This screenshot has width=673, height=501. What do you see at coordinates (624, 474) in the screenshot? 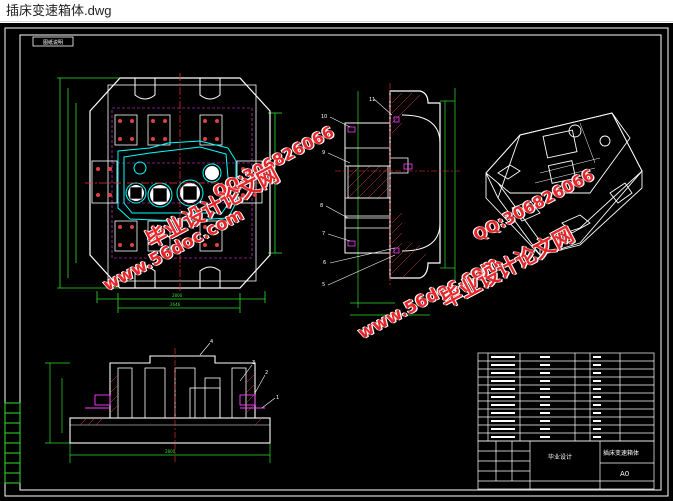
I see `title-block-scale: A0` at bounding box center [624, 474].